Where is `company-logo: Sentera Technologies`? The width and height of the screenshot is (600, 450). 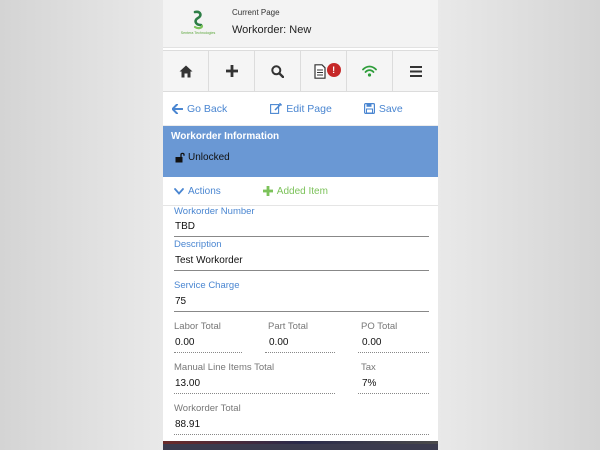 company-logo: Sentera Technologies is located at coordinates (198, 25).